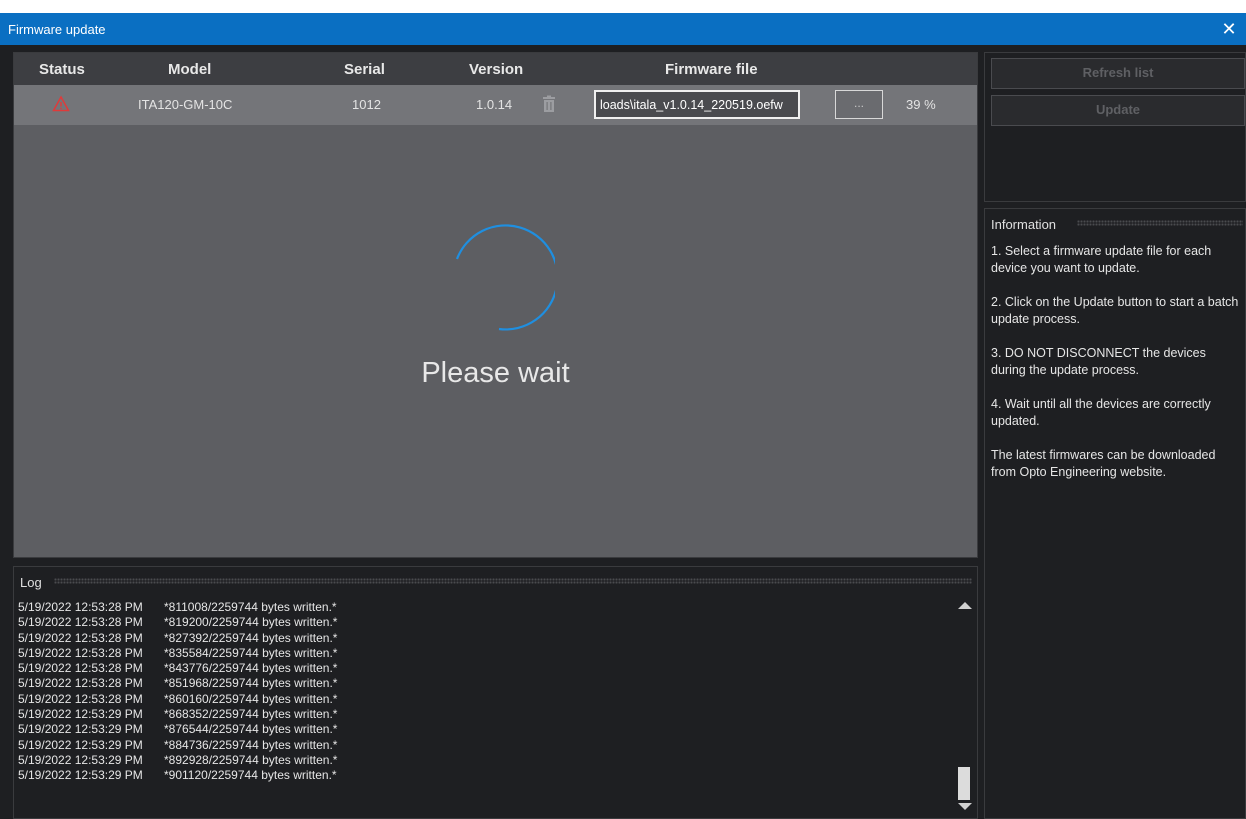  Describe the element at coordinates (251, 714) in the screenshot. I see `log-message: *868352/2259744 bytes written.*` at that location.